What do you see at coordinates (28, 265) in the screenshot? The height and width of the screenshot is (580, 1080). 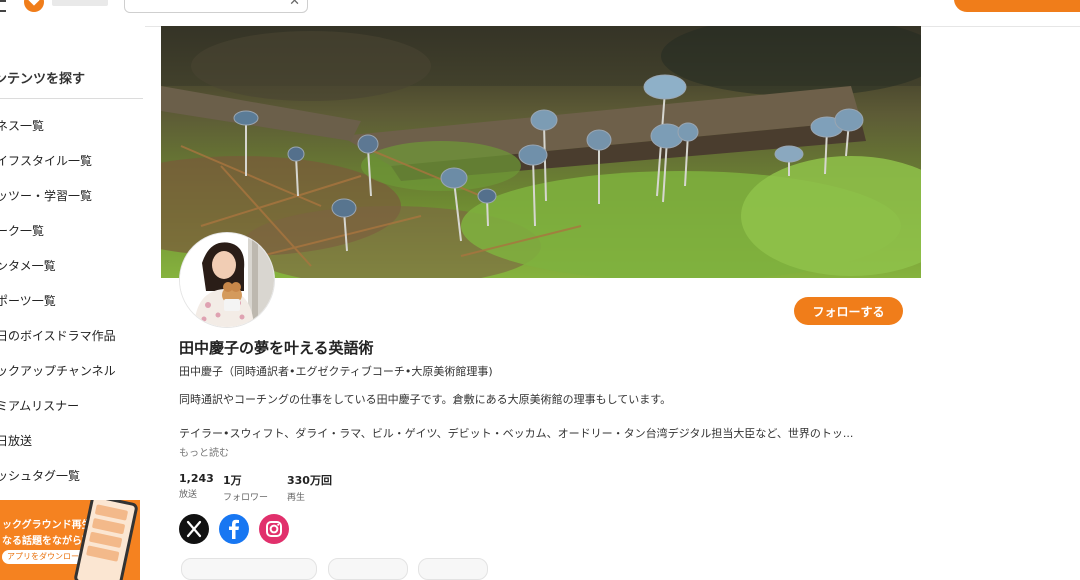 I see `sidebar-item-entertainment: ンタメ一覧` at bounding box center [28, 265].